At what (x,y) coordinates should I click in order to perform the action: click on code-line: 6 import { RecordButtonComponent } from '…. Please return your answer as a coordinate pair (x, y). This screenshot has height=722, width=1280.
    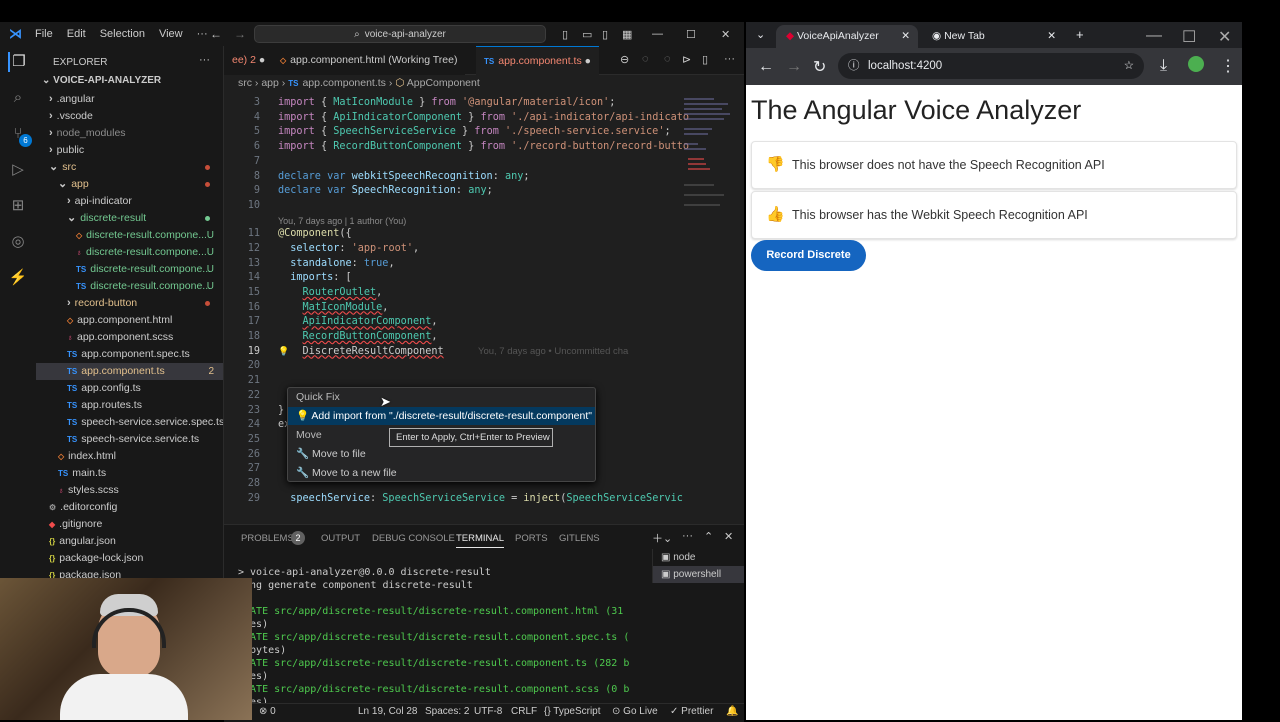
    Looking at the image, I should click on (484, 147).